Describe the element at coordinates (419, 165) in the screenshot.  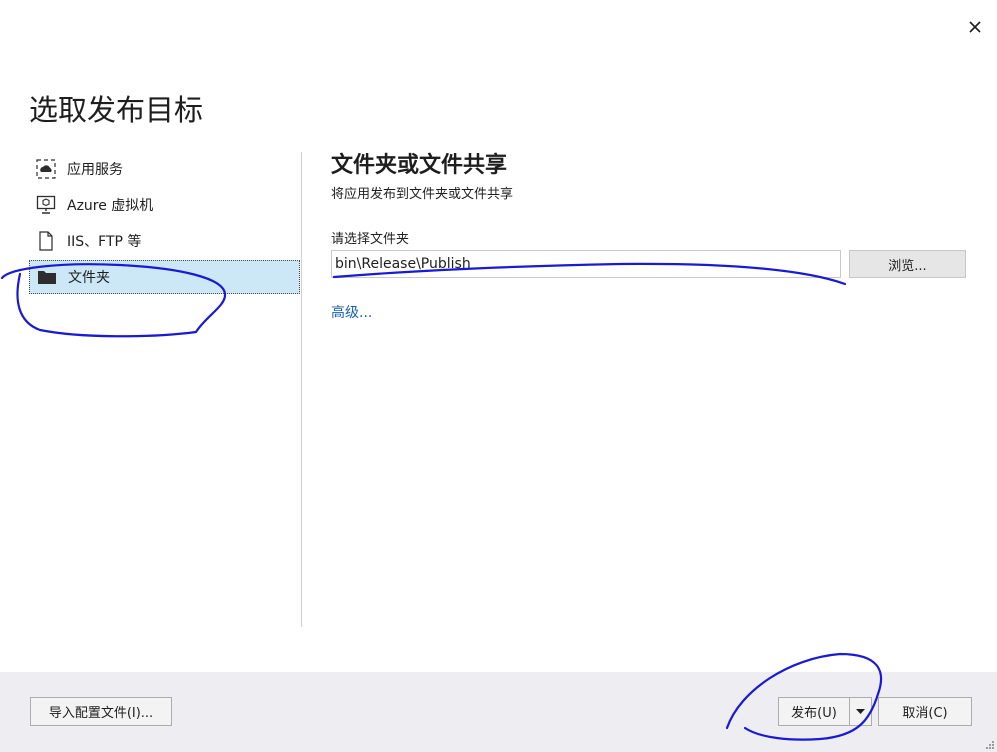
I see `section-title: 文件夹或文件共享` at that location.